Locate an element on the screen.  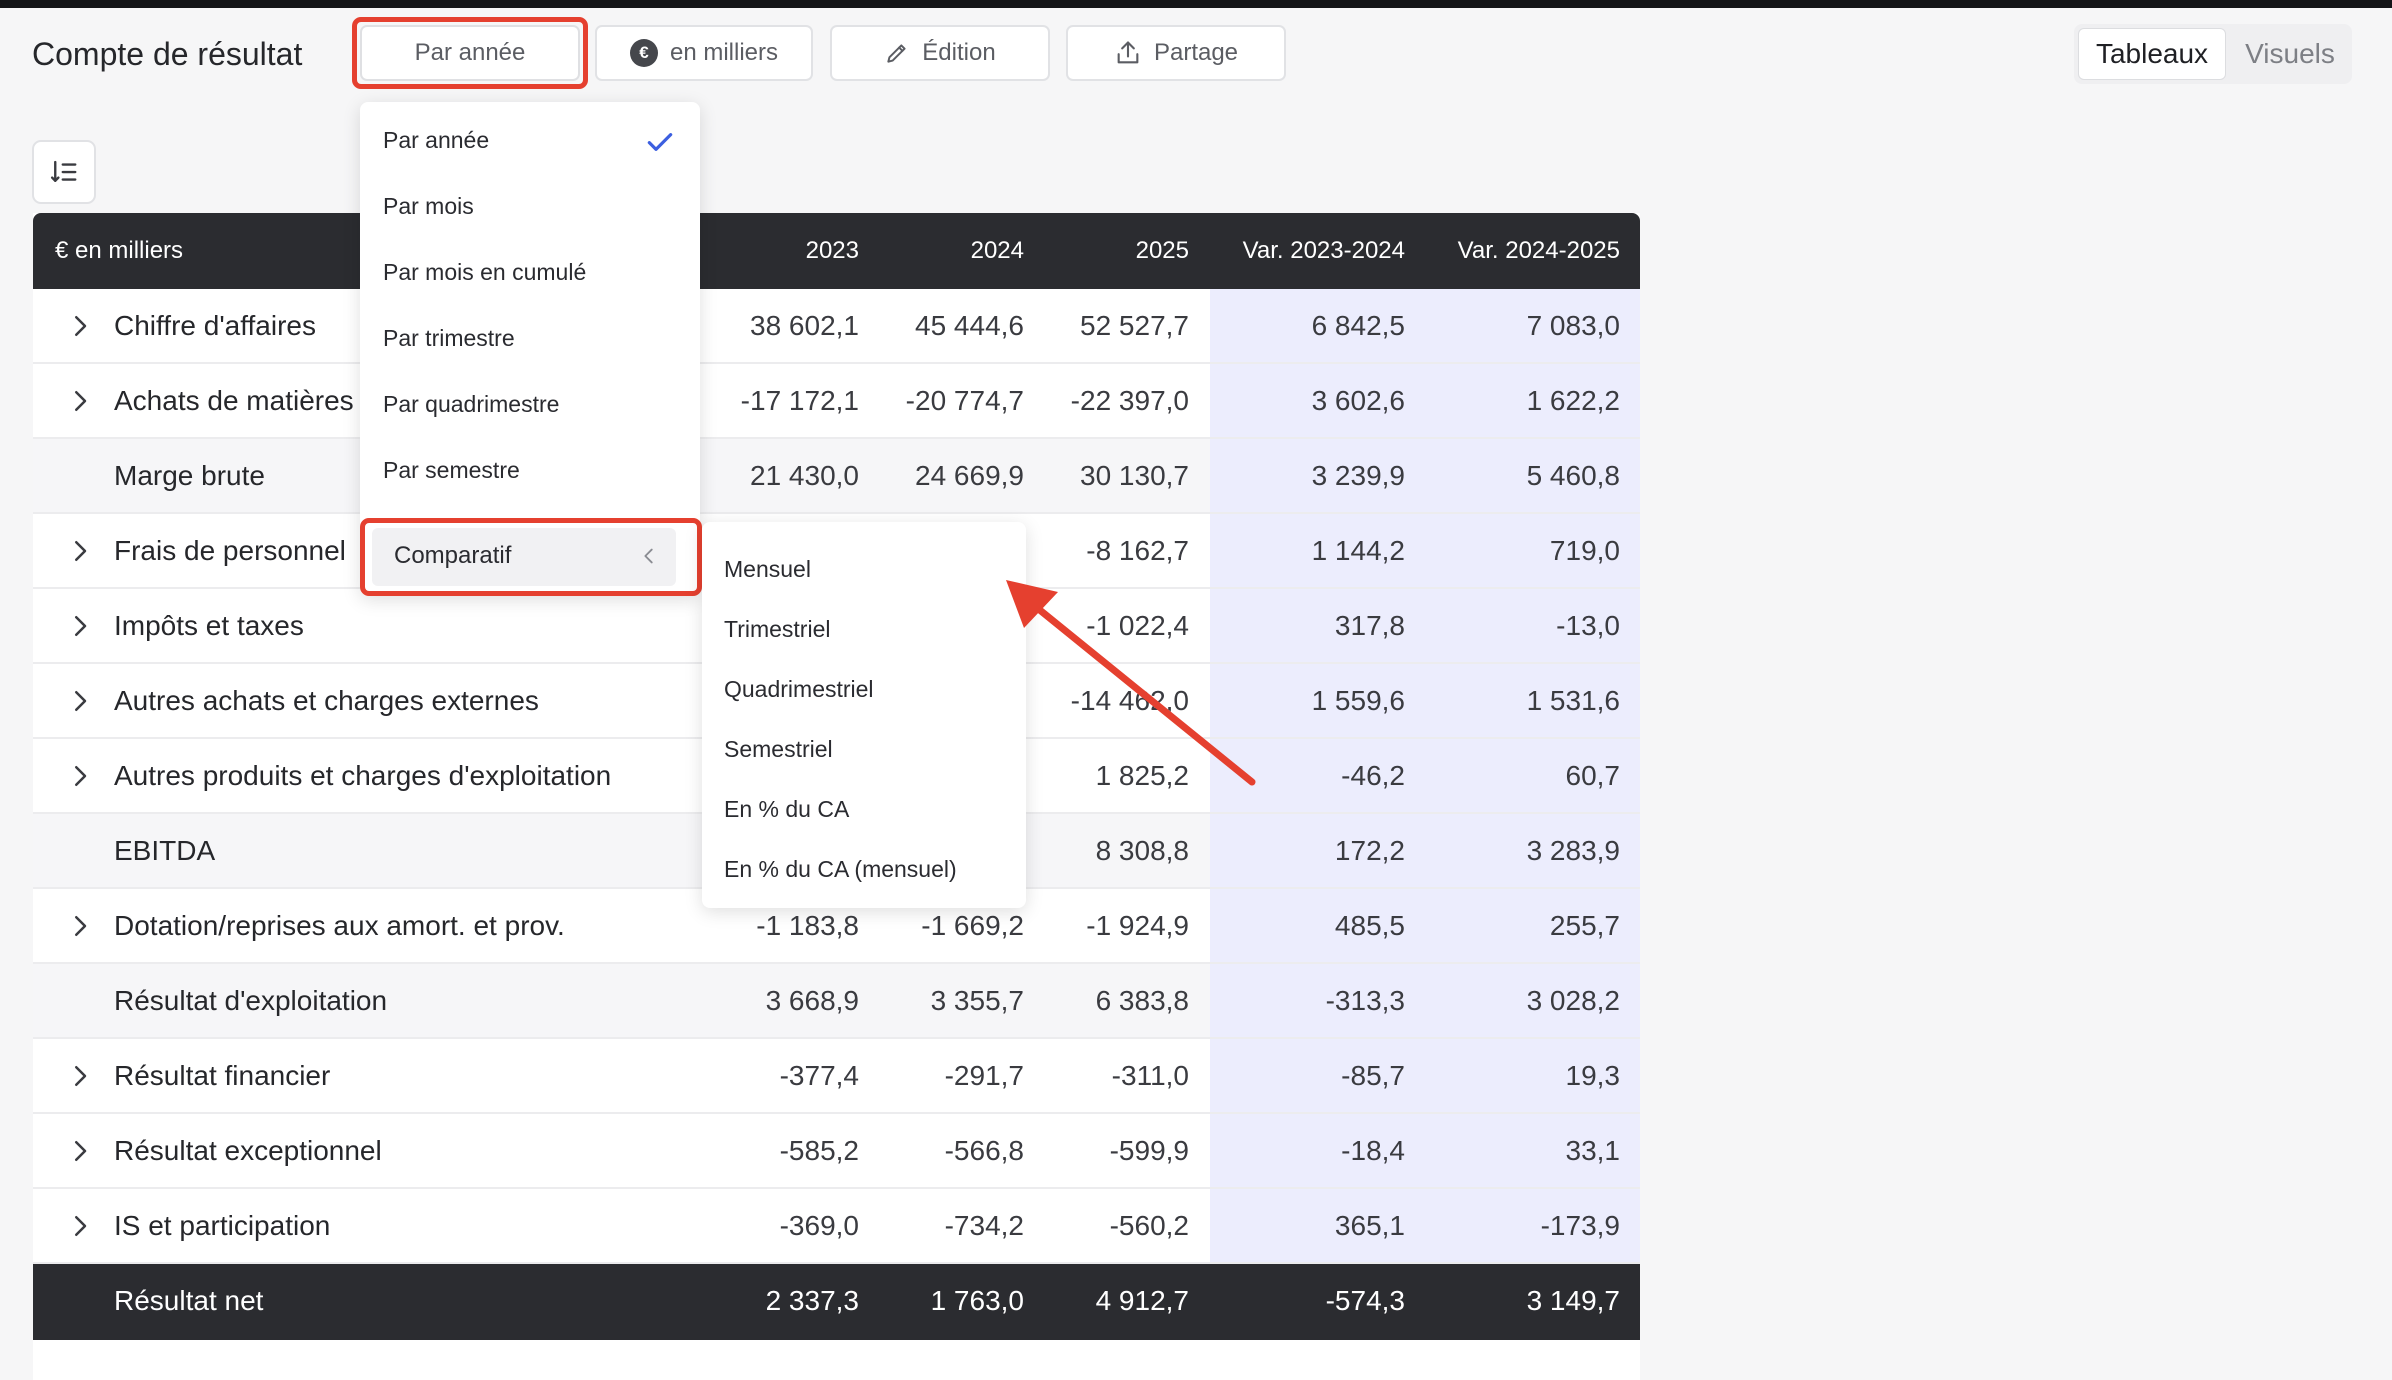
cell-value: -13,0 is located at coordinates (1588, 625).